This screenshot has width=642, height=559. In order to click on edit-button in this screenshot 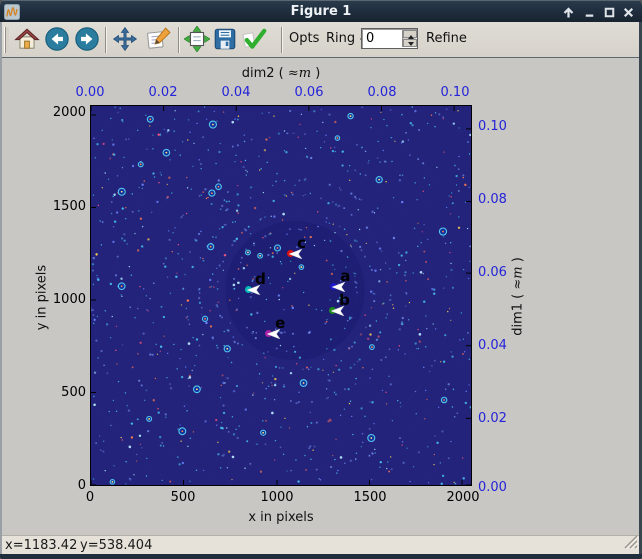, I will do `click(158, 39)`.